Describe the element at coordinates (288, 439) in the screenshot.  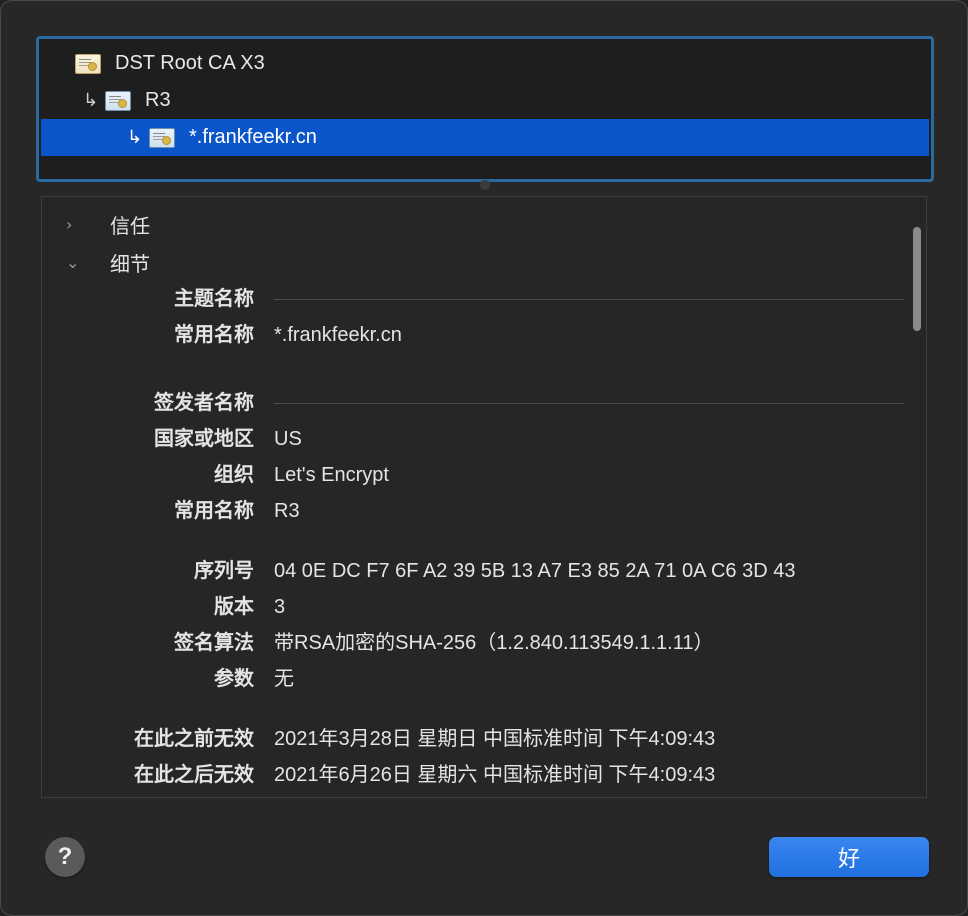
I see `issuer-country-value: US` at that location.